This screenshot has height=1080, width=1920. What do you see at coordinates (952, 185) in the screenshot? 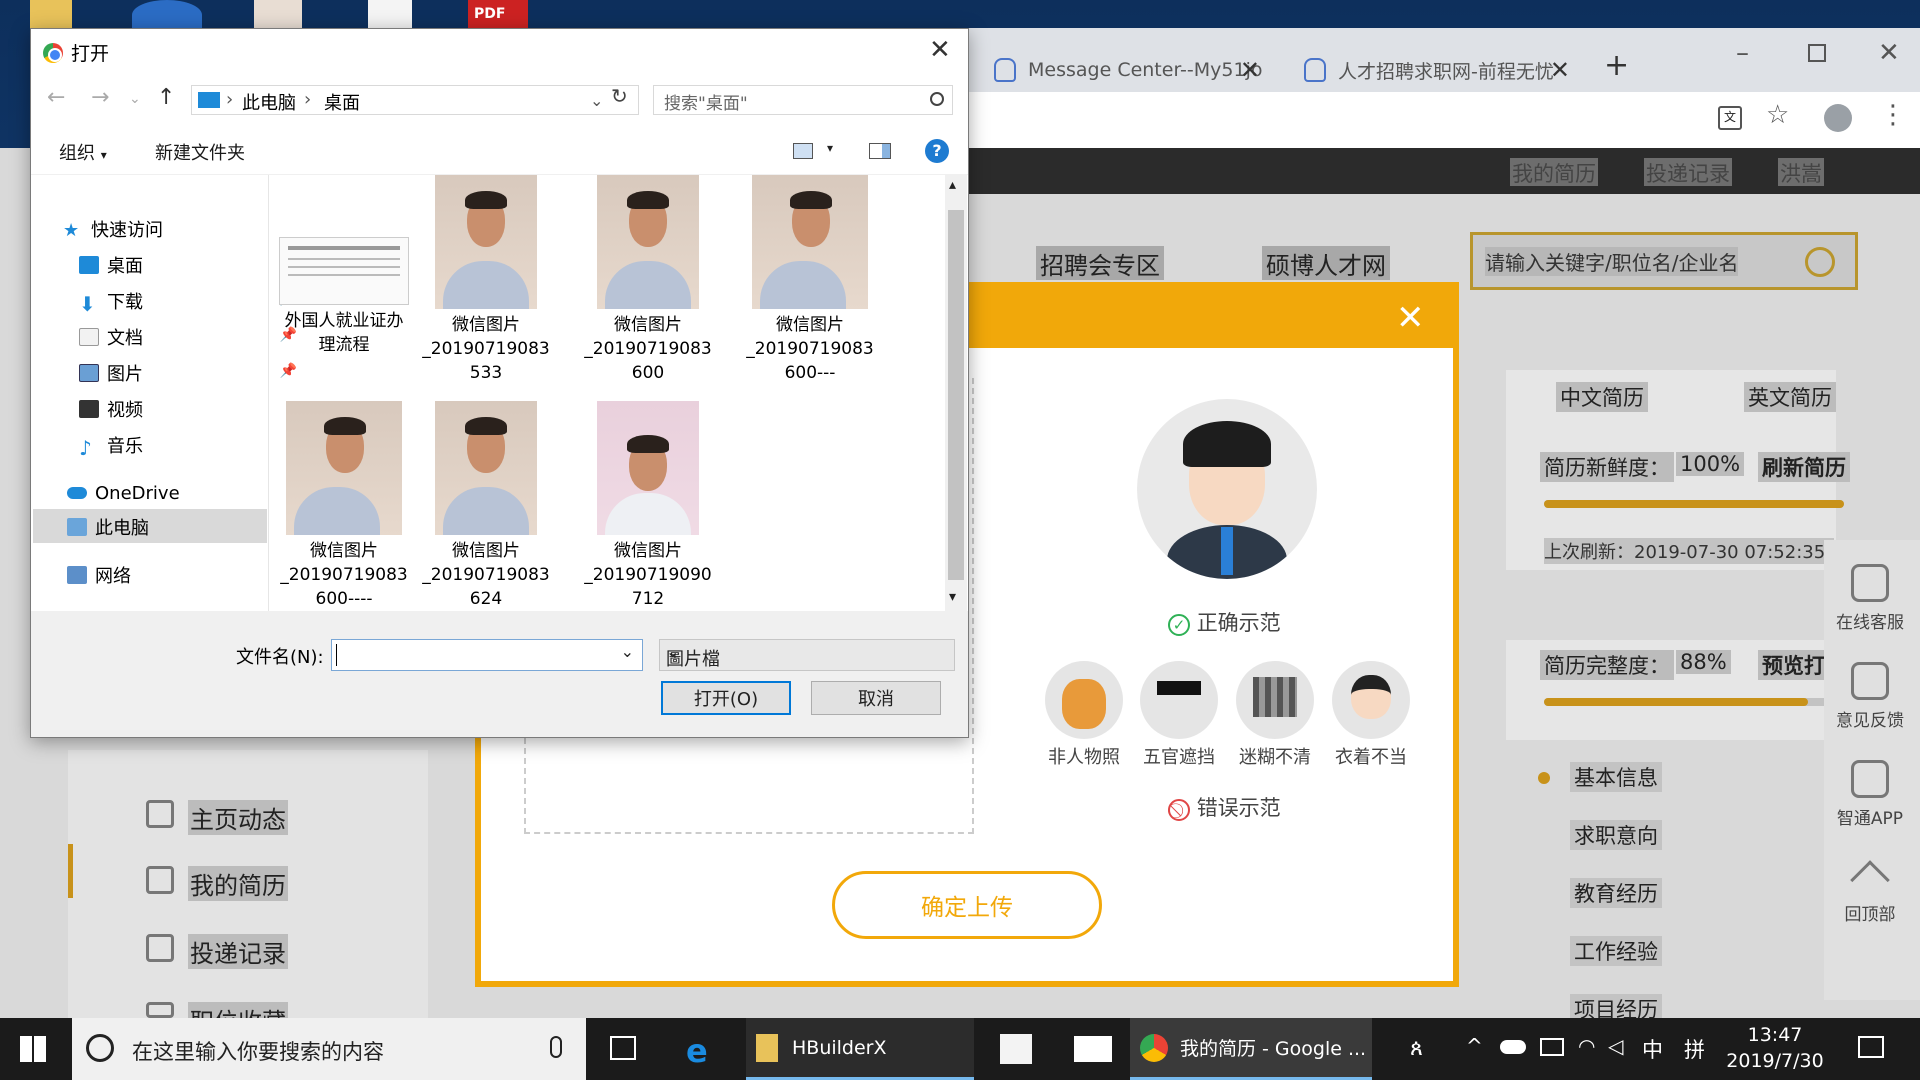
I see `scroll-up-icon: ▴` at bounding box center [952, 185].